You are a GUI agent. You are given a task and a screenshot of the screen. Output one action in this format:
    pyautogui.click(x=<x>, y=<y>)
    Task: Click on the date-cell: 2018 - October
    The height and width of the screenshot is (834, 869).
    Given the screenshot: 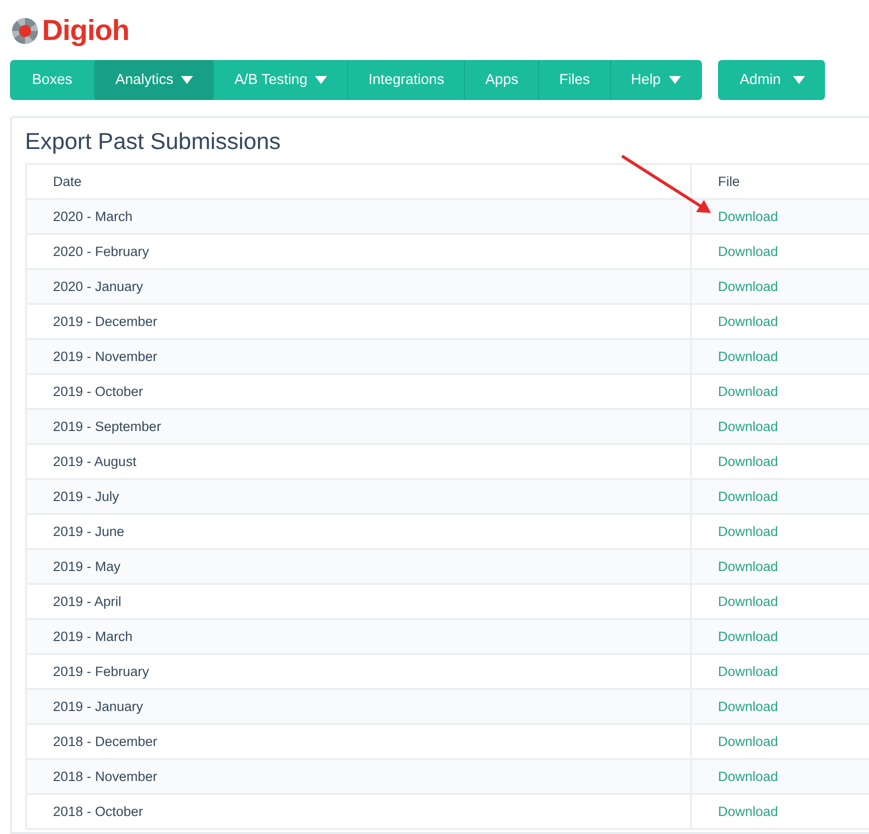 What is the action you would take?
    pyautogui.click(x=98, y=811)
    